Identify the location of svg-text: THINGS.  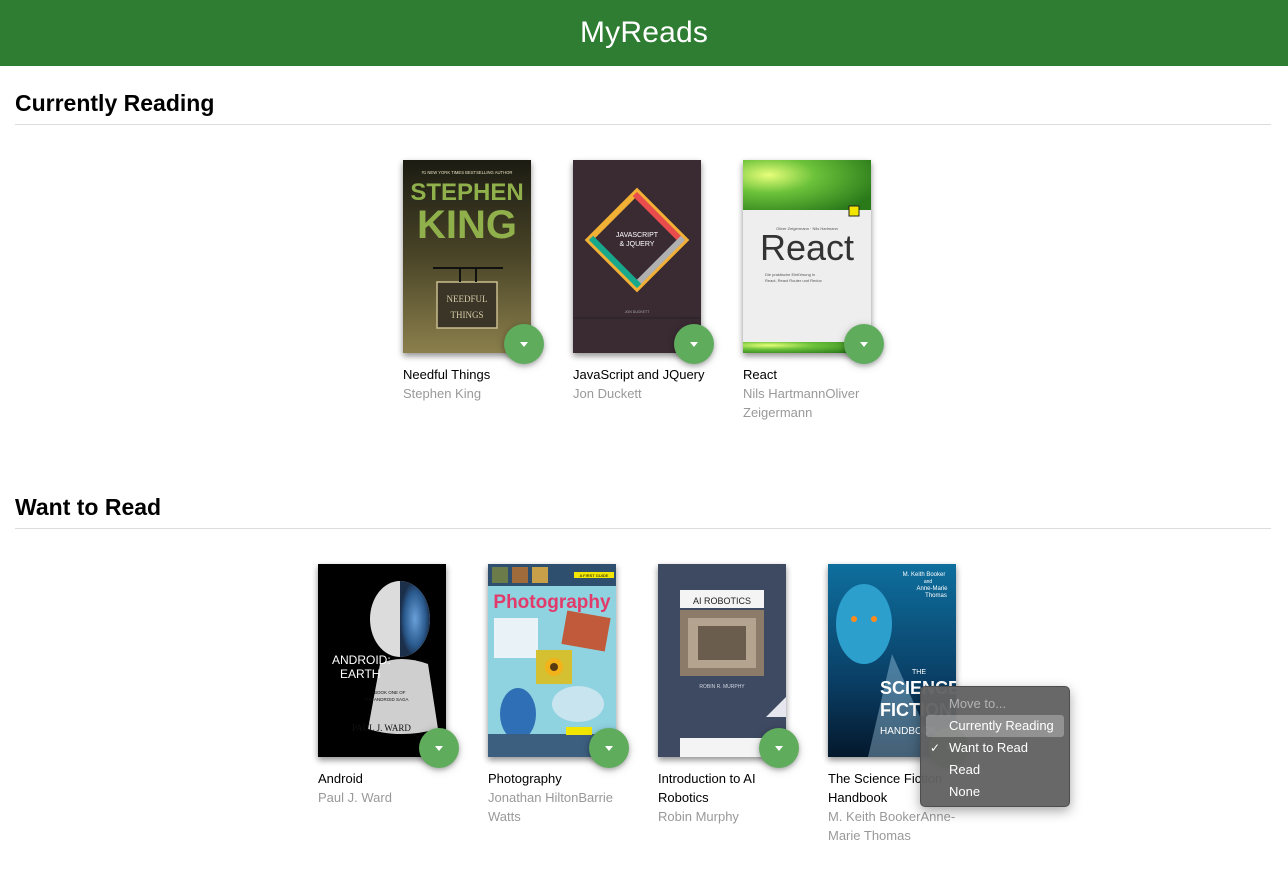
(467, 315).